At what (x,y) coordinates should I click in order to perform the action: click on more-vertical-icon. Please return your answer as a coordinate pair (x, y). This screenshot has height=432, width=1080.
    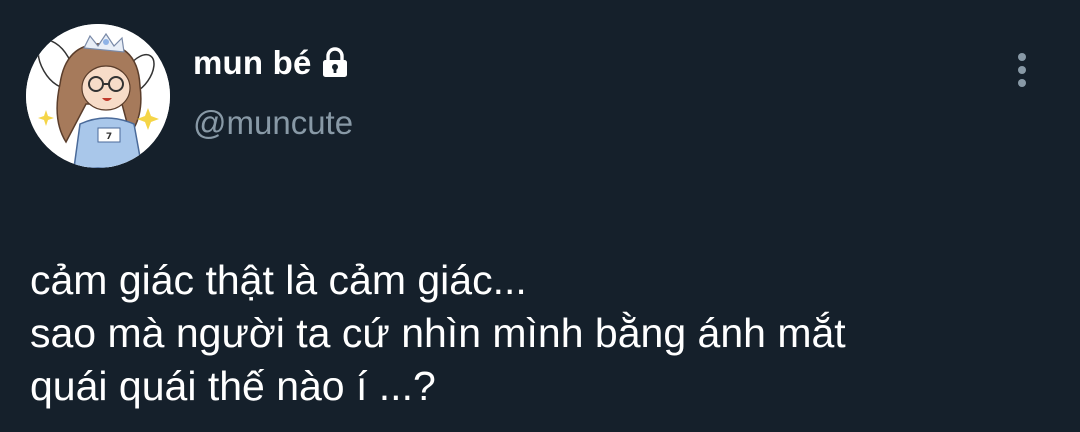
    Looking at the image, I should click on (1022, 70).